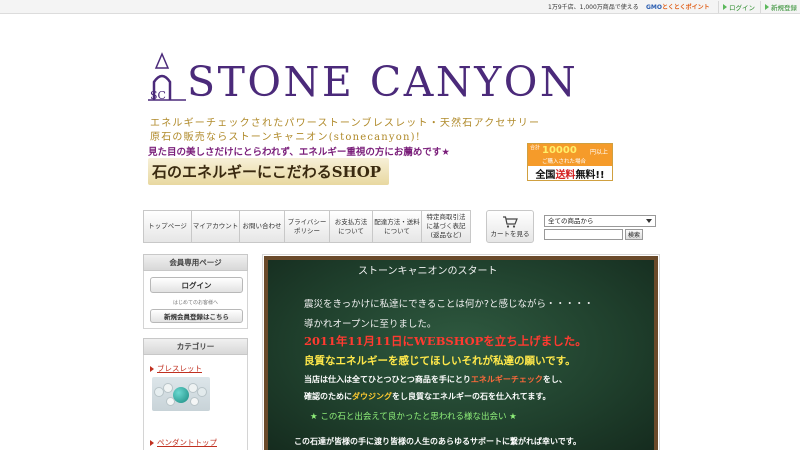 The width and height of the screenshot is (800, 450). Describe the element at coordinates (634, 234) in the screenshot. I see `search-button: 検索` at that location.